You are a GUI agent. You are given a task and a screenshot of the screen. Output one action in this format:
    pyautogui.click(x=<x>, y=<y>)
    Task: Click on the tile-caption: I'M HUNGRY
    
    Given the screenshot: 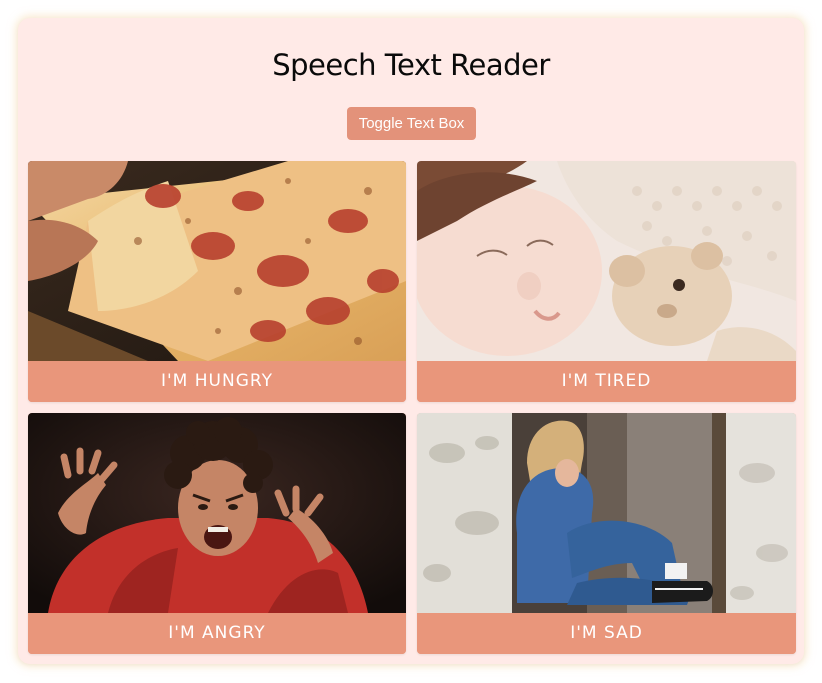 What is the action you would take?
    pyautogui.click(x=217, y=381)
    